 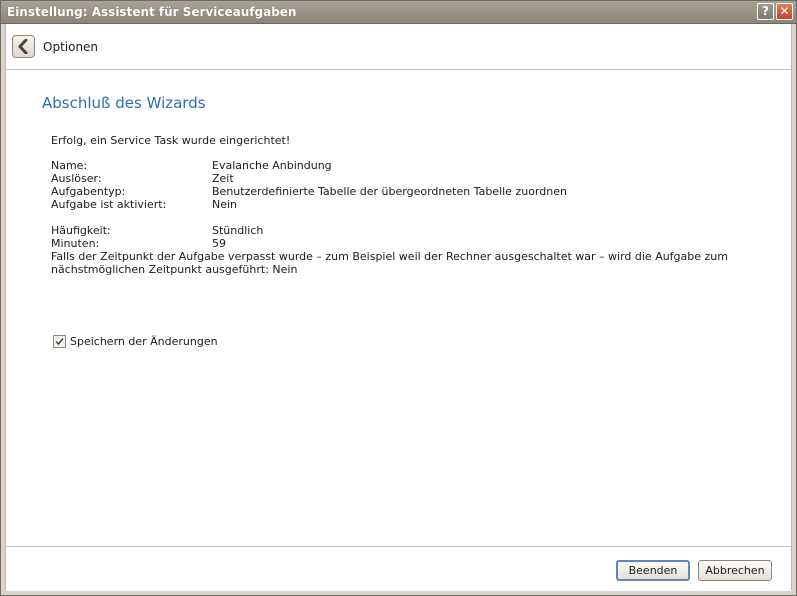 What do you see at coordinates (144, 341) in the screenshot?
I see `save-changes-label: Speichern der Änderungen` at bounding box center [144, 341].